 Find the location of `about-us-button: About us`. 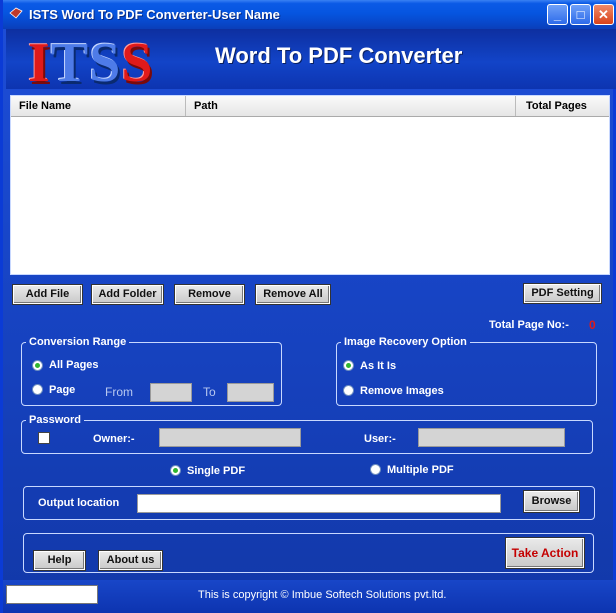

about-us-button: About us is located at coordinates (130, 560).